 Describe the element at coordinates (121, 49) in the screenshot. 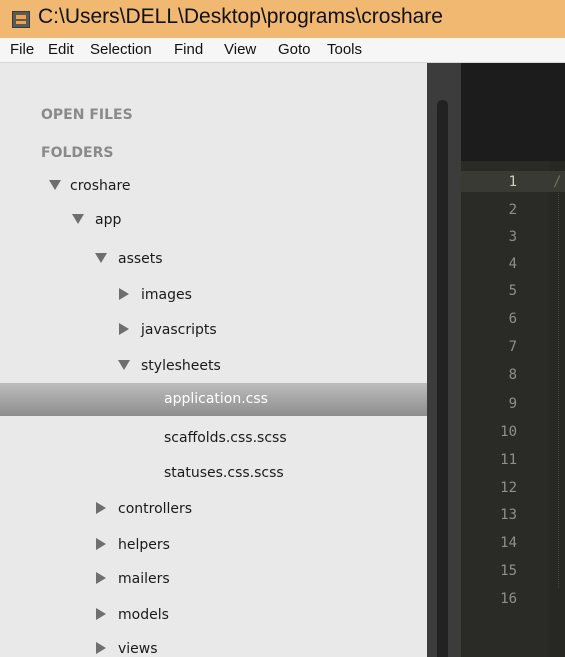

I see `menu-selection: Selection` at that location.